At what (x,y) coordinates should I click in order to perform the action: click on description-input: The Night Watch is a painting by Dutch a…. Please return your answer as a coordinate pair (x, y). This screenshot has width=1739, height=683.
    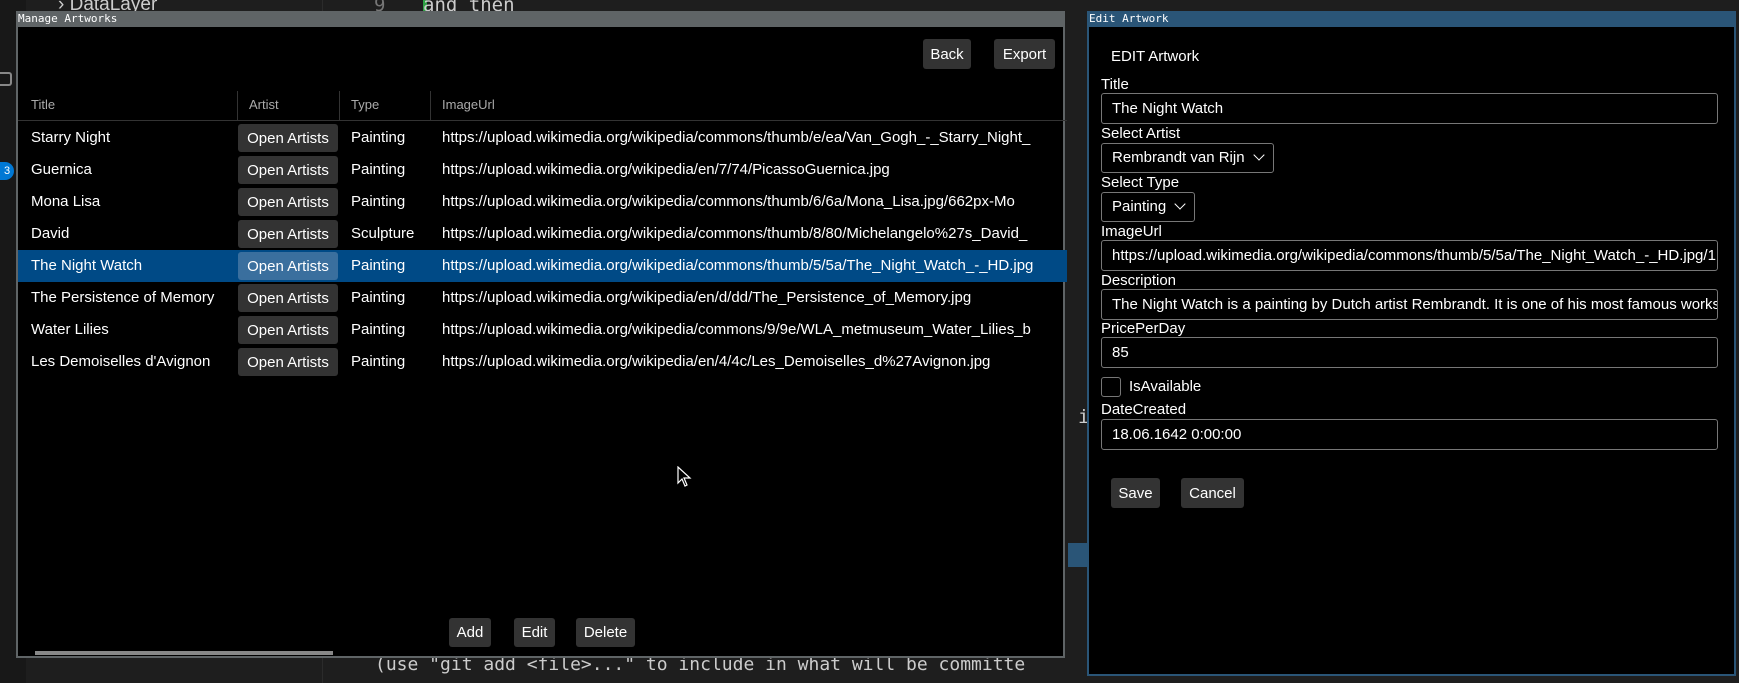
    Looking at the image, I should click on (1409, 304).